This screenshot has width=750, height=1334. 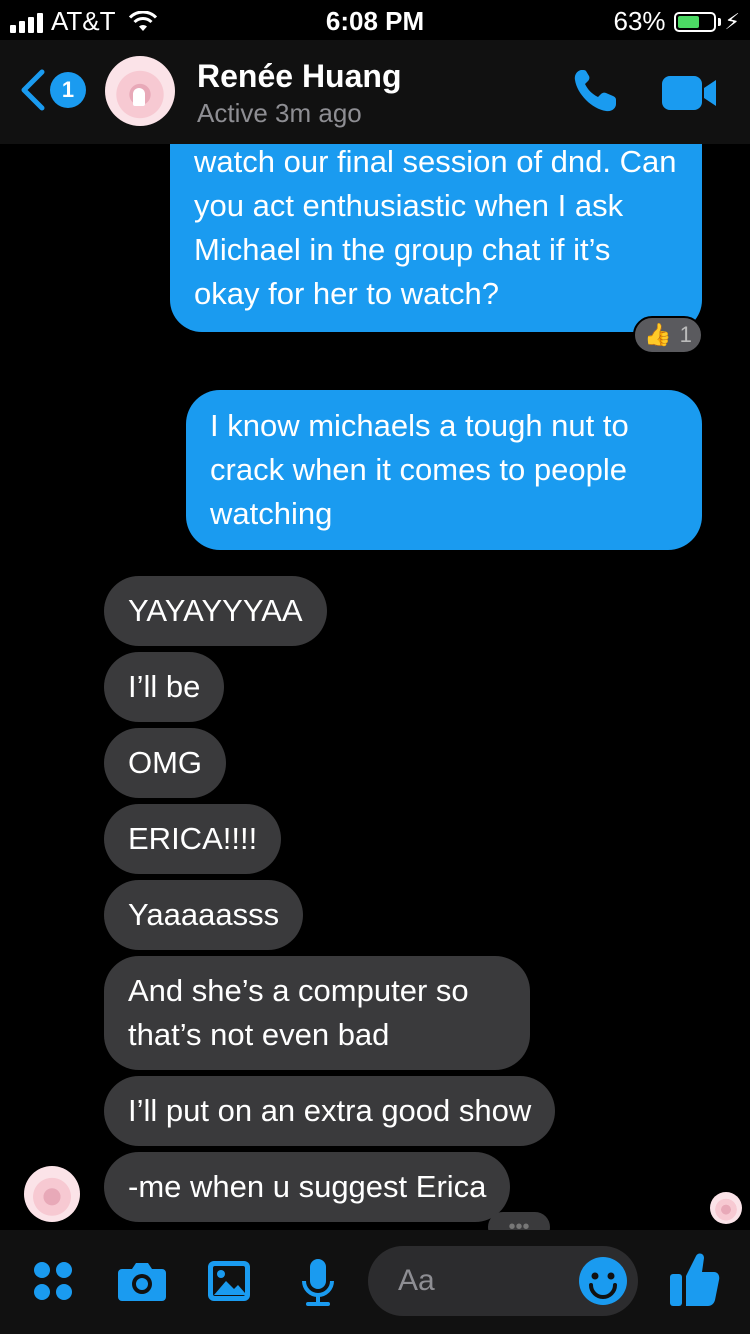 I want to click on battery-icon, so click(x=694, y=21).